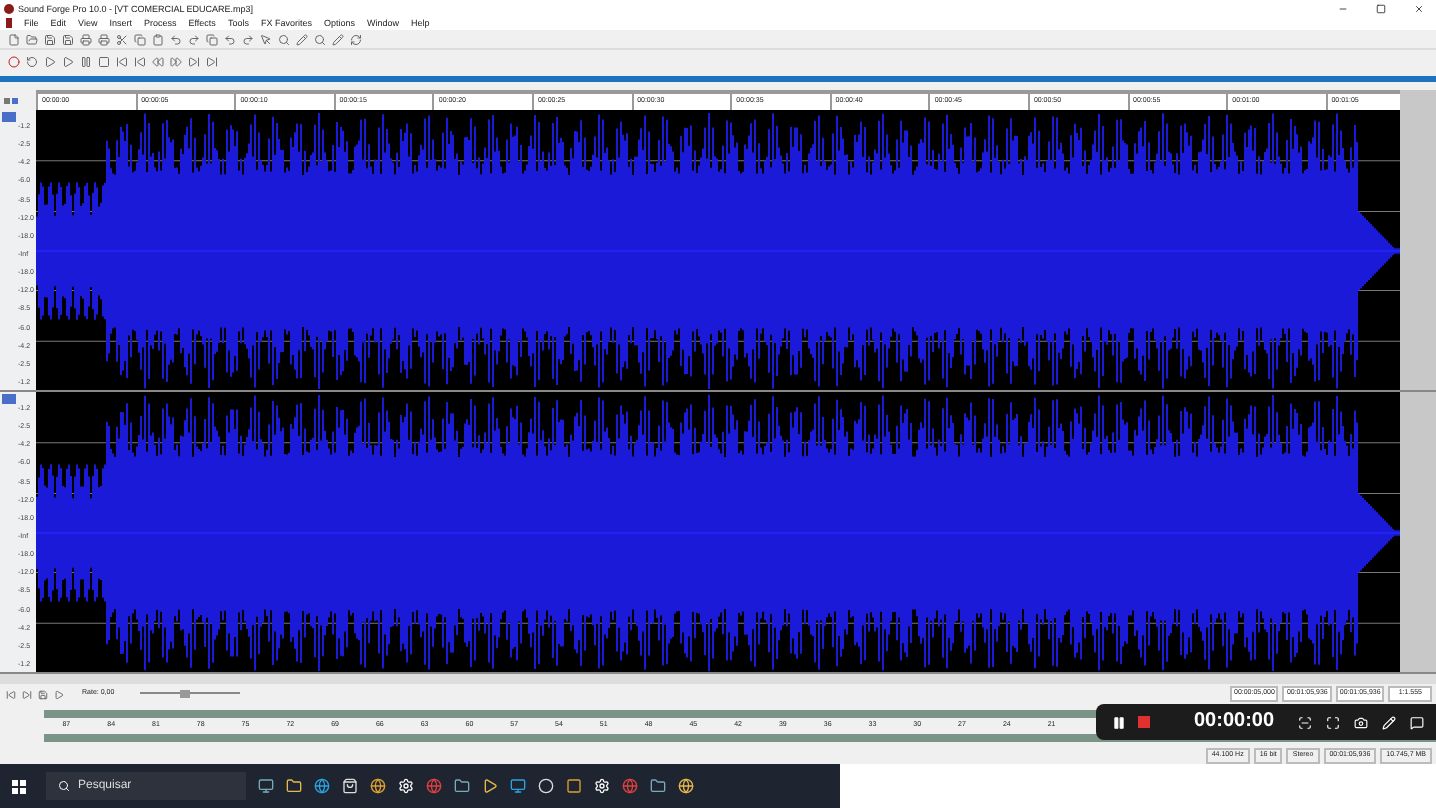 The image size is (1436, 808). I want to click on fullscreen-icon, so click(1333, 722).